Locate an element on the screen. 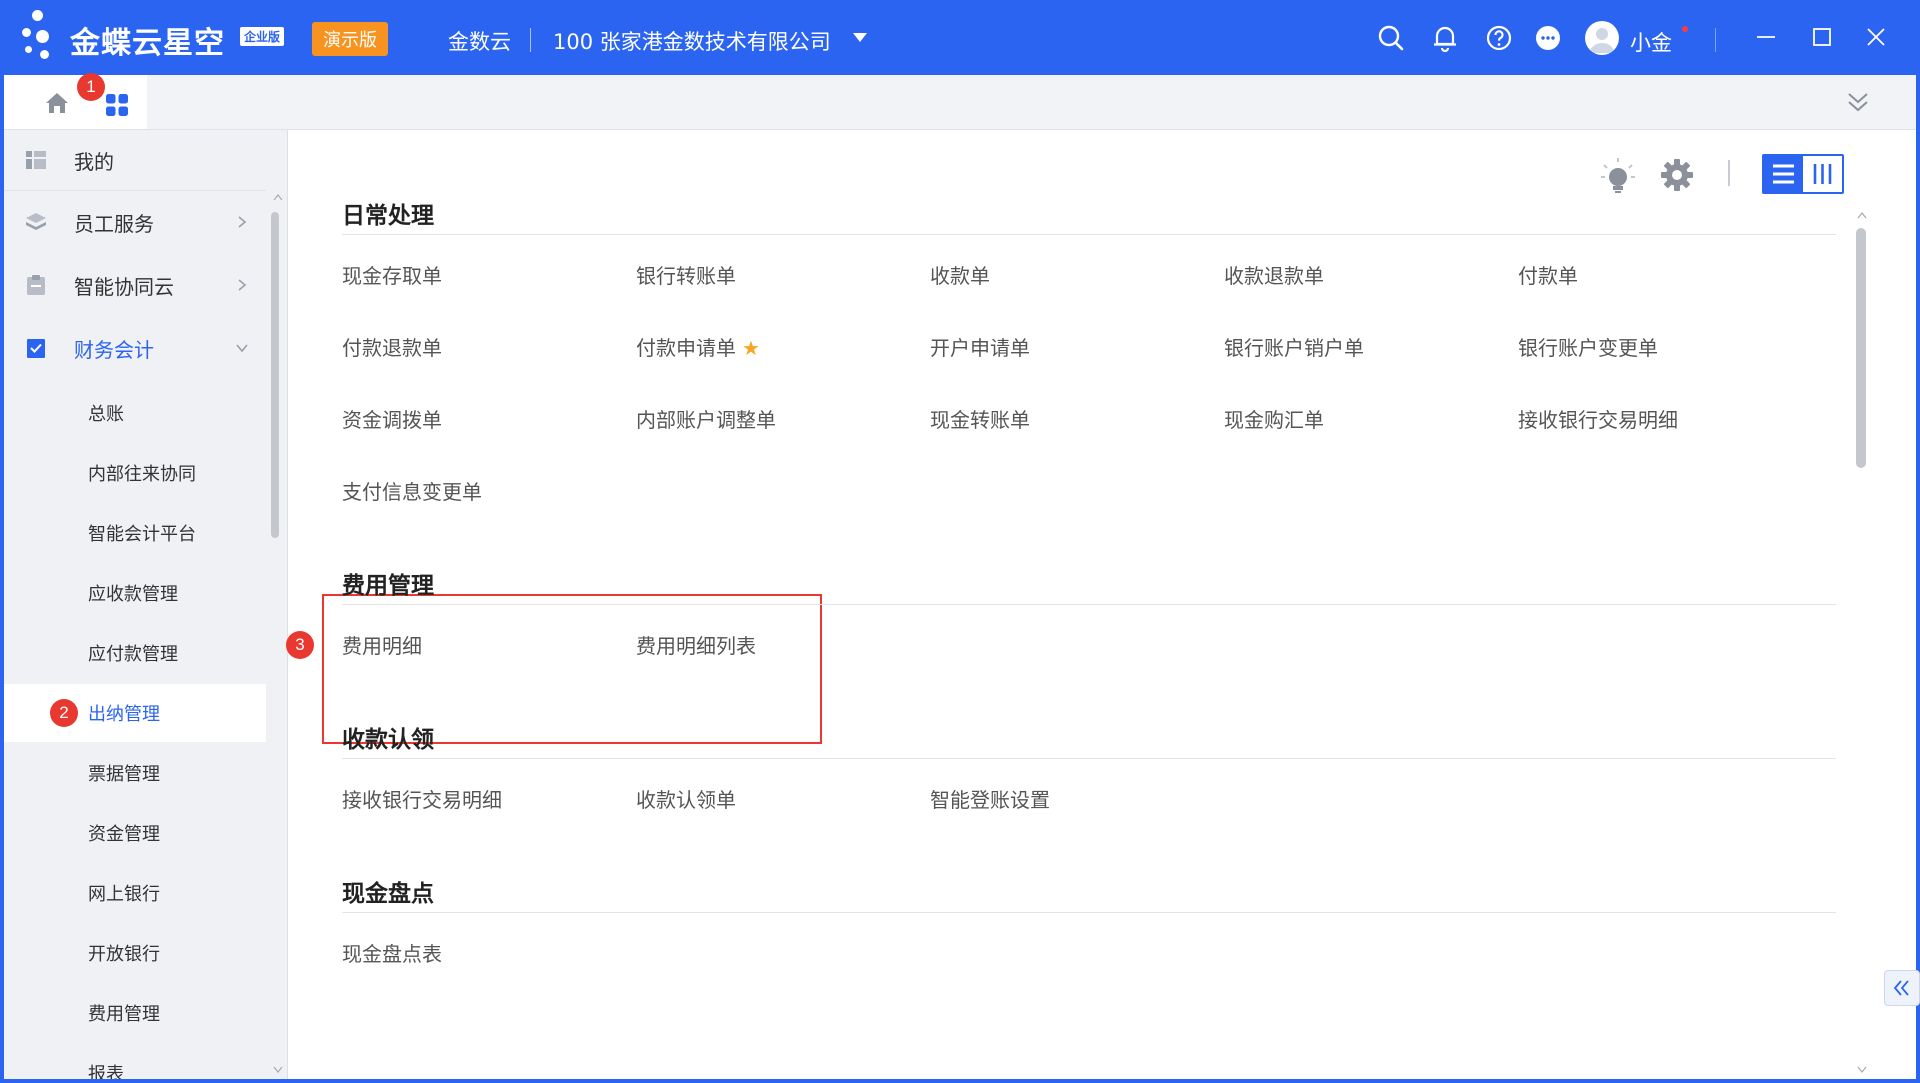 The image size is (1920, 1083). chevron-right-icon is located at coordinates (242, 285).